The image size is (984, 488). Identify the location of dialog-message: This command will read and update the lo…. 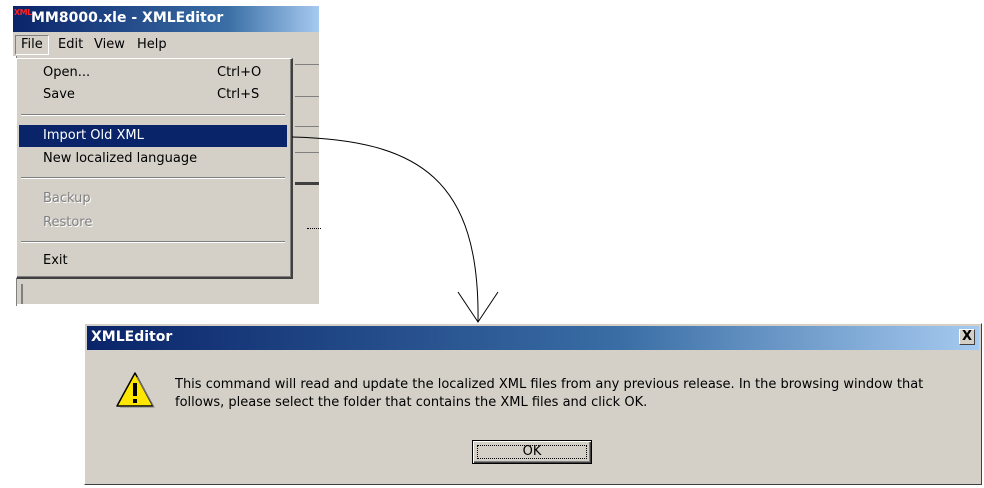
(549, 393).